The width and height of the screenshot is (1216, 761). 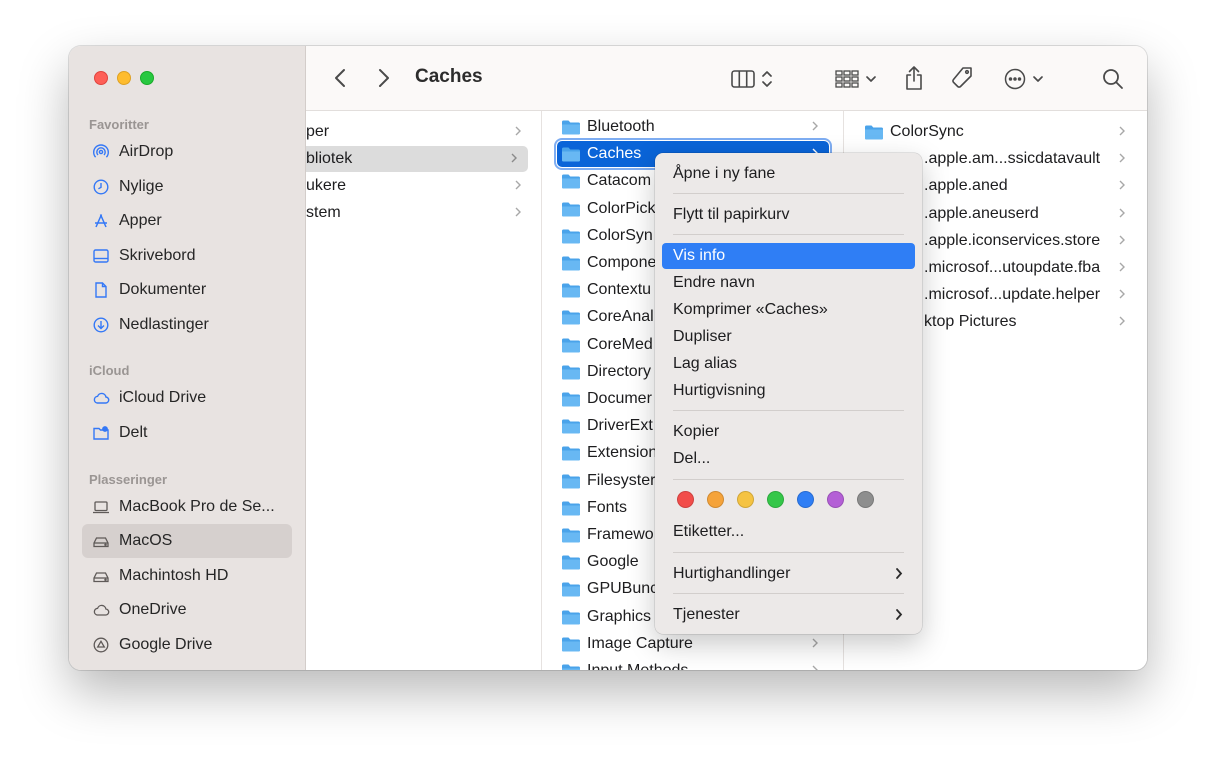 I want to click on item-label: ktop Pictures, so click(x=970, y=322).